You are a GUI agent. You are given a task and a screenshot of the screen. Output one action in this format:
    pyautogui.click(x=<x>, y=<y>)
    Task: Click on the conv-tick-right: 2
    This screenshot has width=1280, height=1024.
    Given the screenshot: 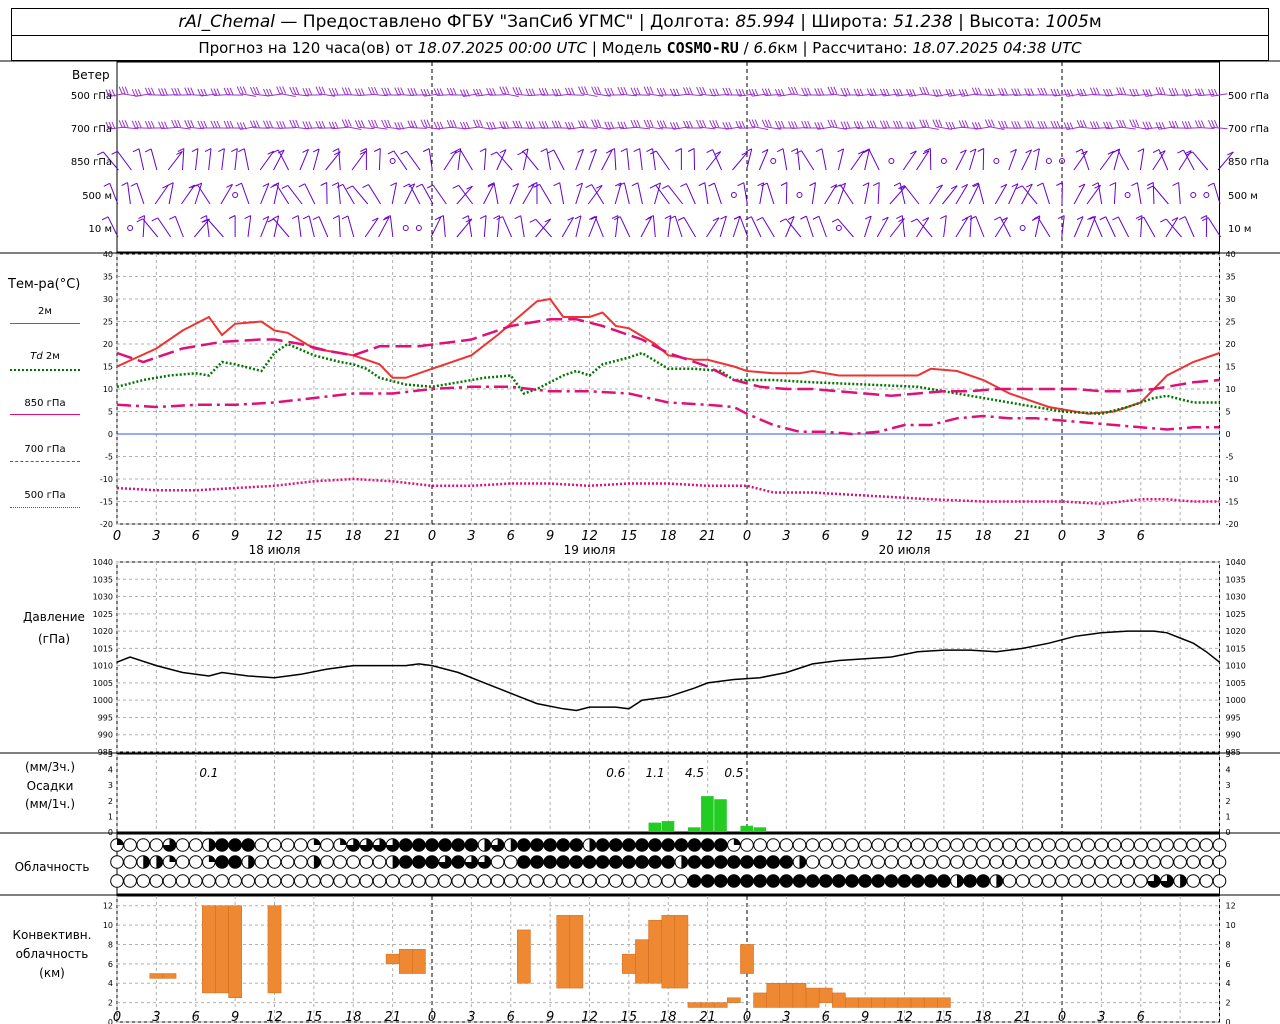 What is the action you would take?
    pyautogui.click(x=1228, y=1003)
    